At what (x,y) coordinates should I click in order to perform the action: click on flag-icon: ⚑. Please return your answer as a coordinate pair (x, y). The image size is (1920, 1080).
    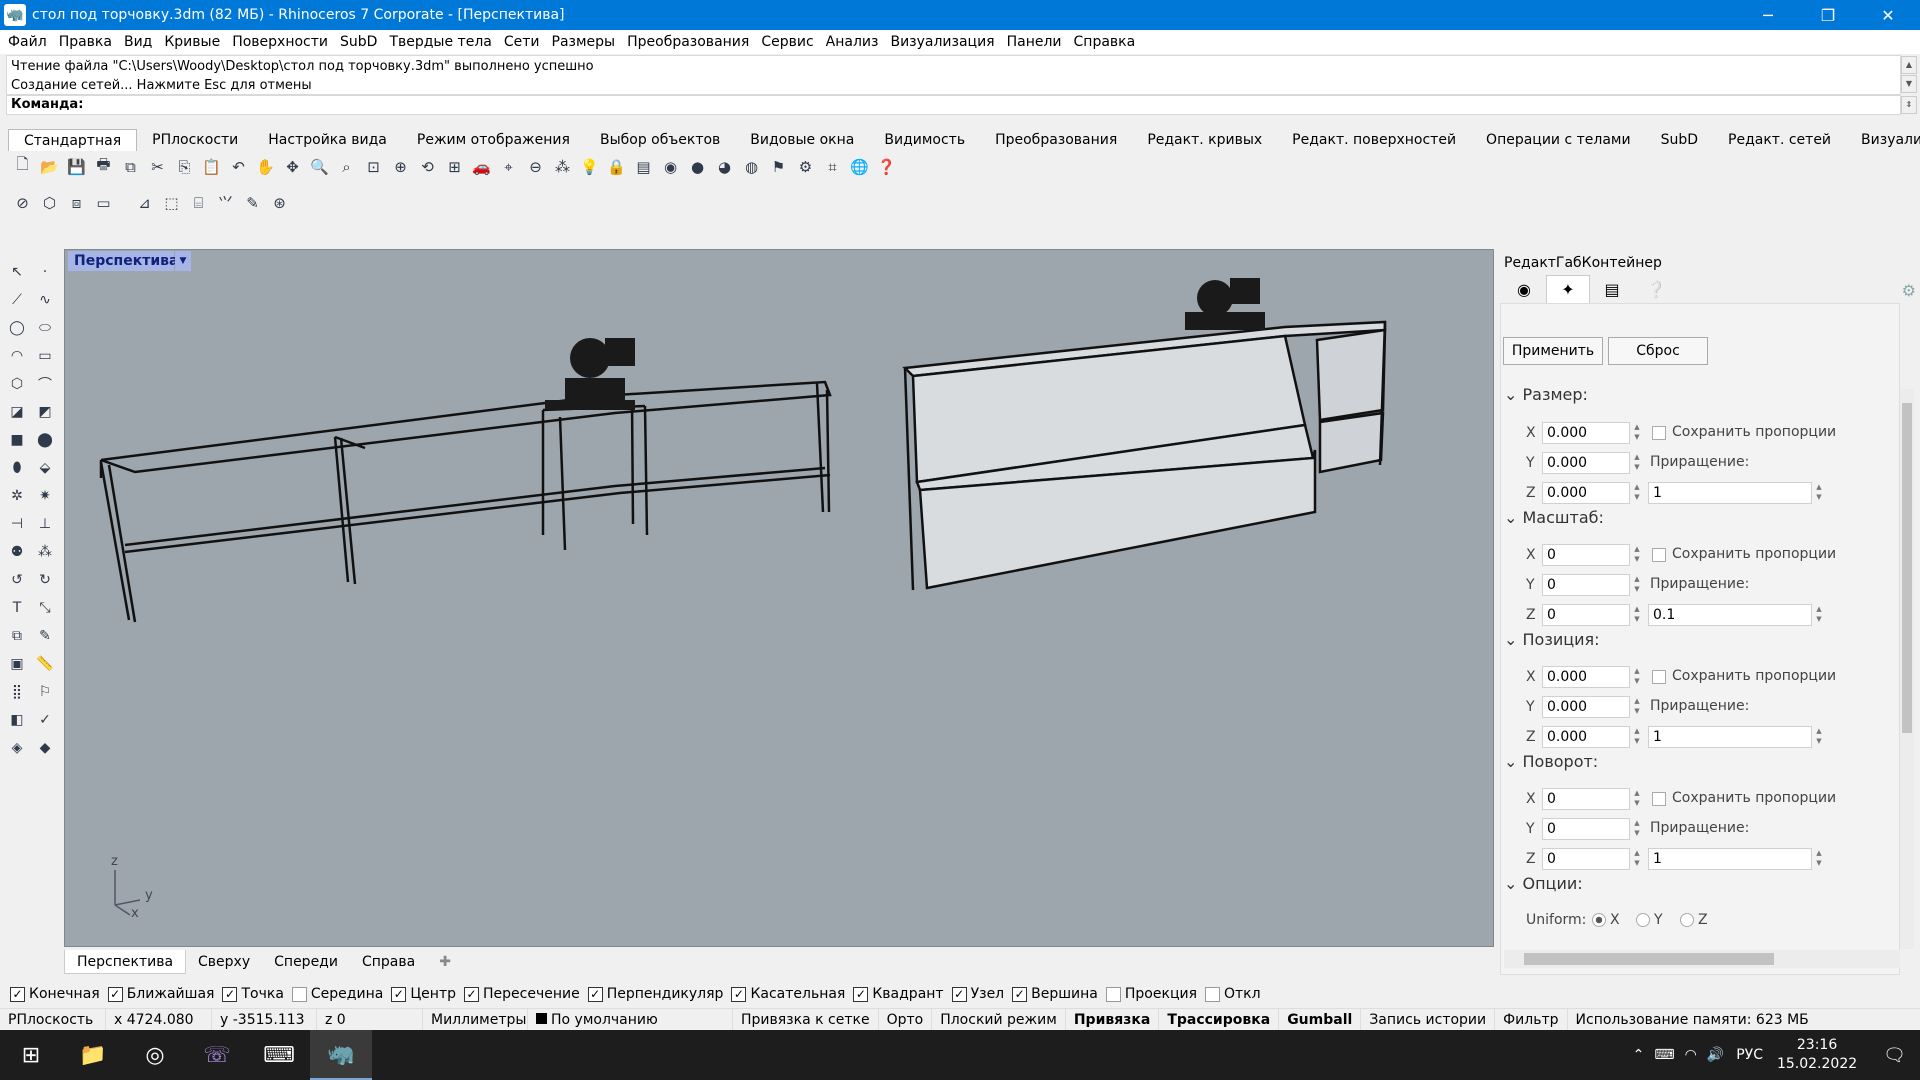
    Looking at the image, I should click on (778, 166).